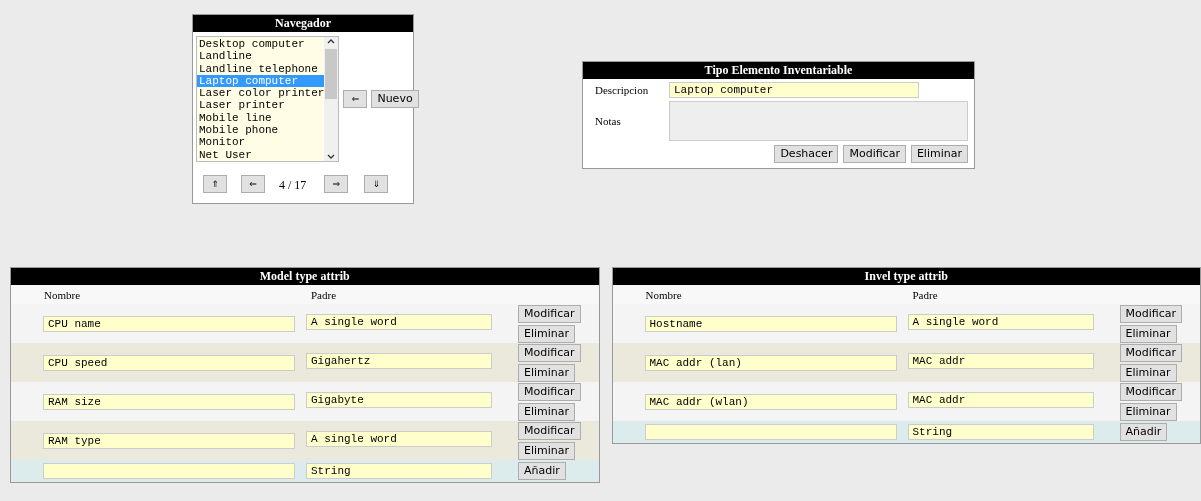 The image size is (1201, 501). What do you see at coordinates (261, 56) in the screenshot?
I see `list-item: Landline` at bounding box center [261, 56].